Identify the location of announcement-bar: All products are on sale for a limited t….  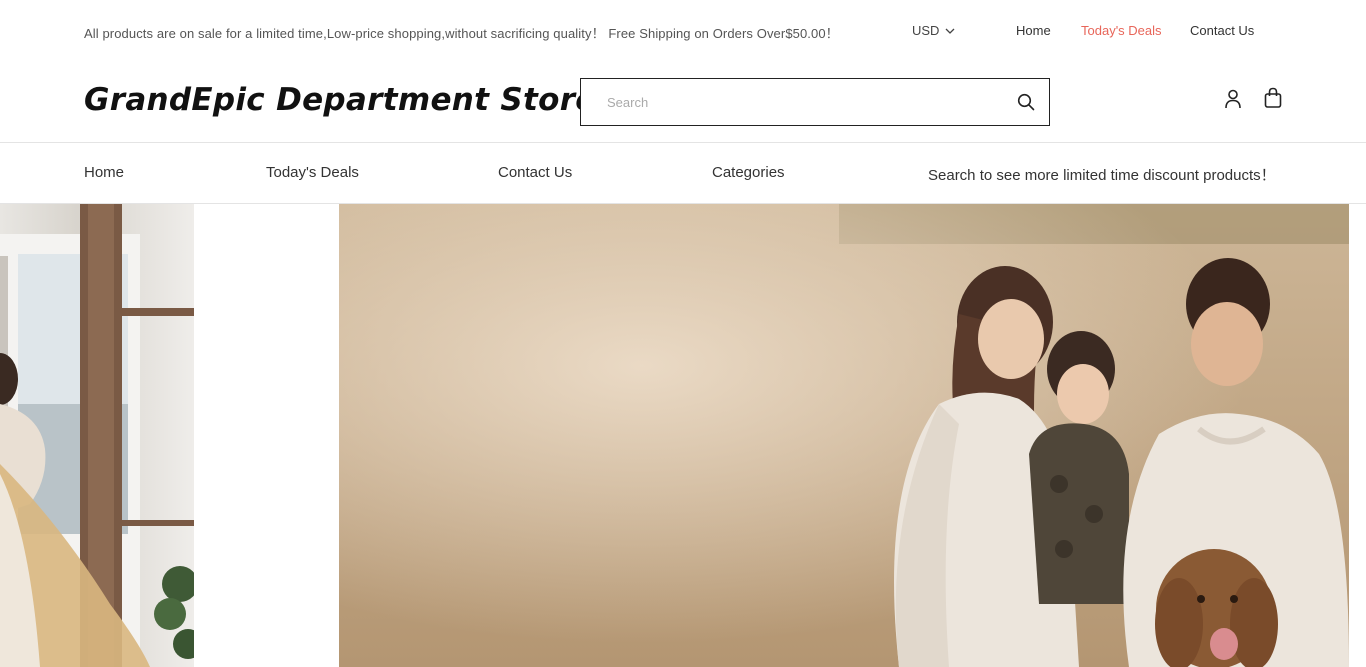
(683, 31).